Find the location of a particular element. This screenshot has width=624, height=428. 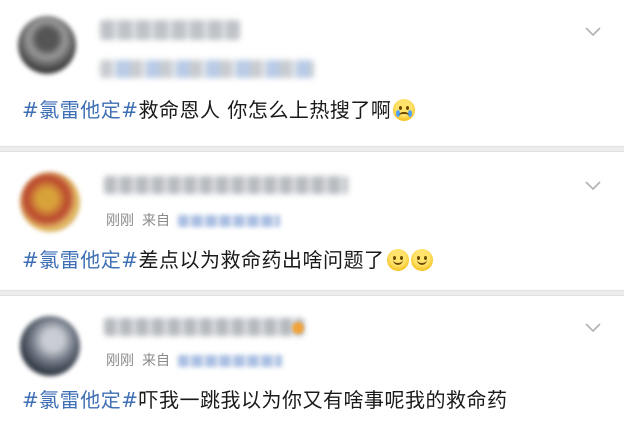

user-badge-icon is located at coordinates (298, 328).